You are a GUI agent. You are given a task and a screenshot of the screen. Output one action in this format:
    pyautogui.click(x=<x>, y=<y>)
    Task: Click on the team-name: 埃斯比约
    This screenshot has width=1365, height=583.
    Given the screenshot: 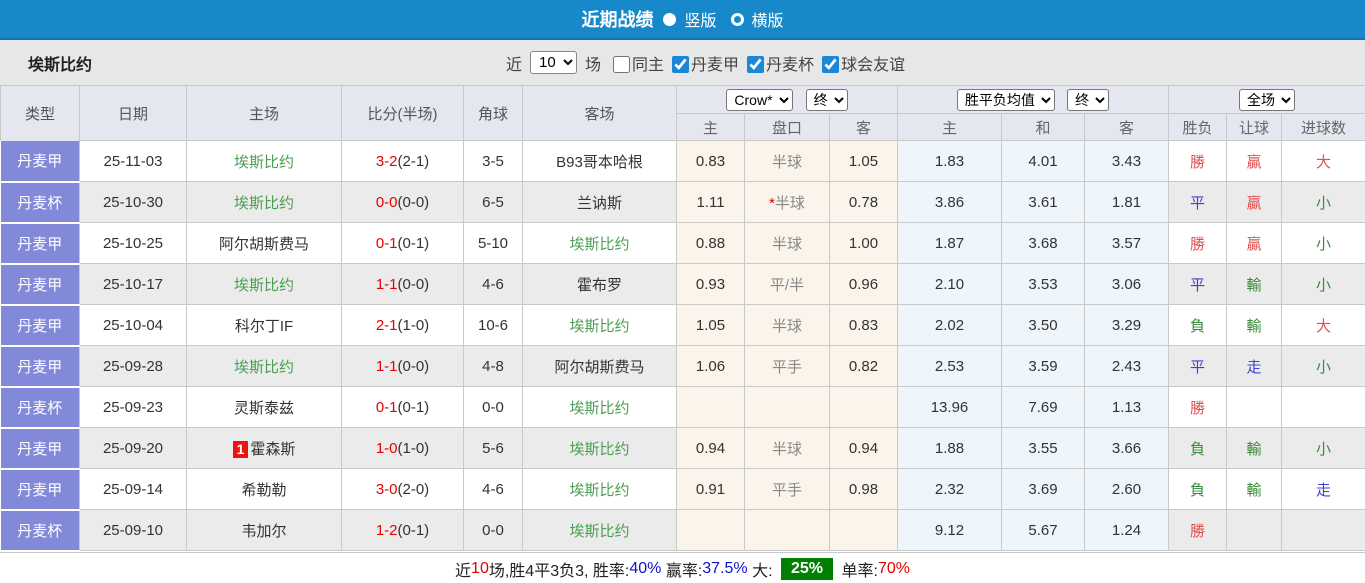 What is the action you would take?
    pyautogui.click(x=60, y=65)
    